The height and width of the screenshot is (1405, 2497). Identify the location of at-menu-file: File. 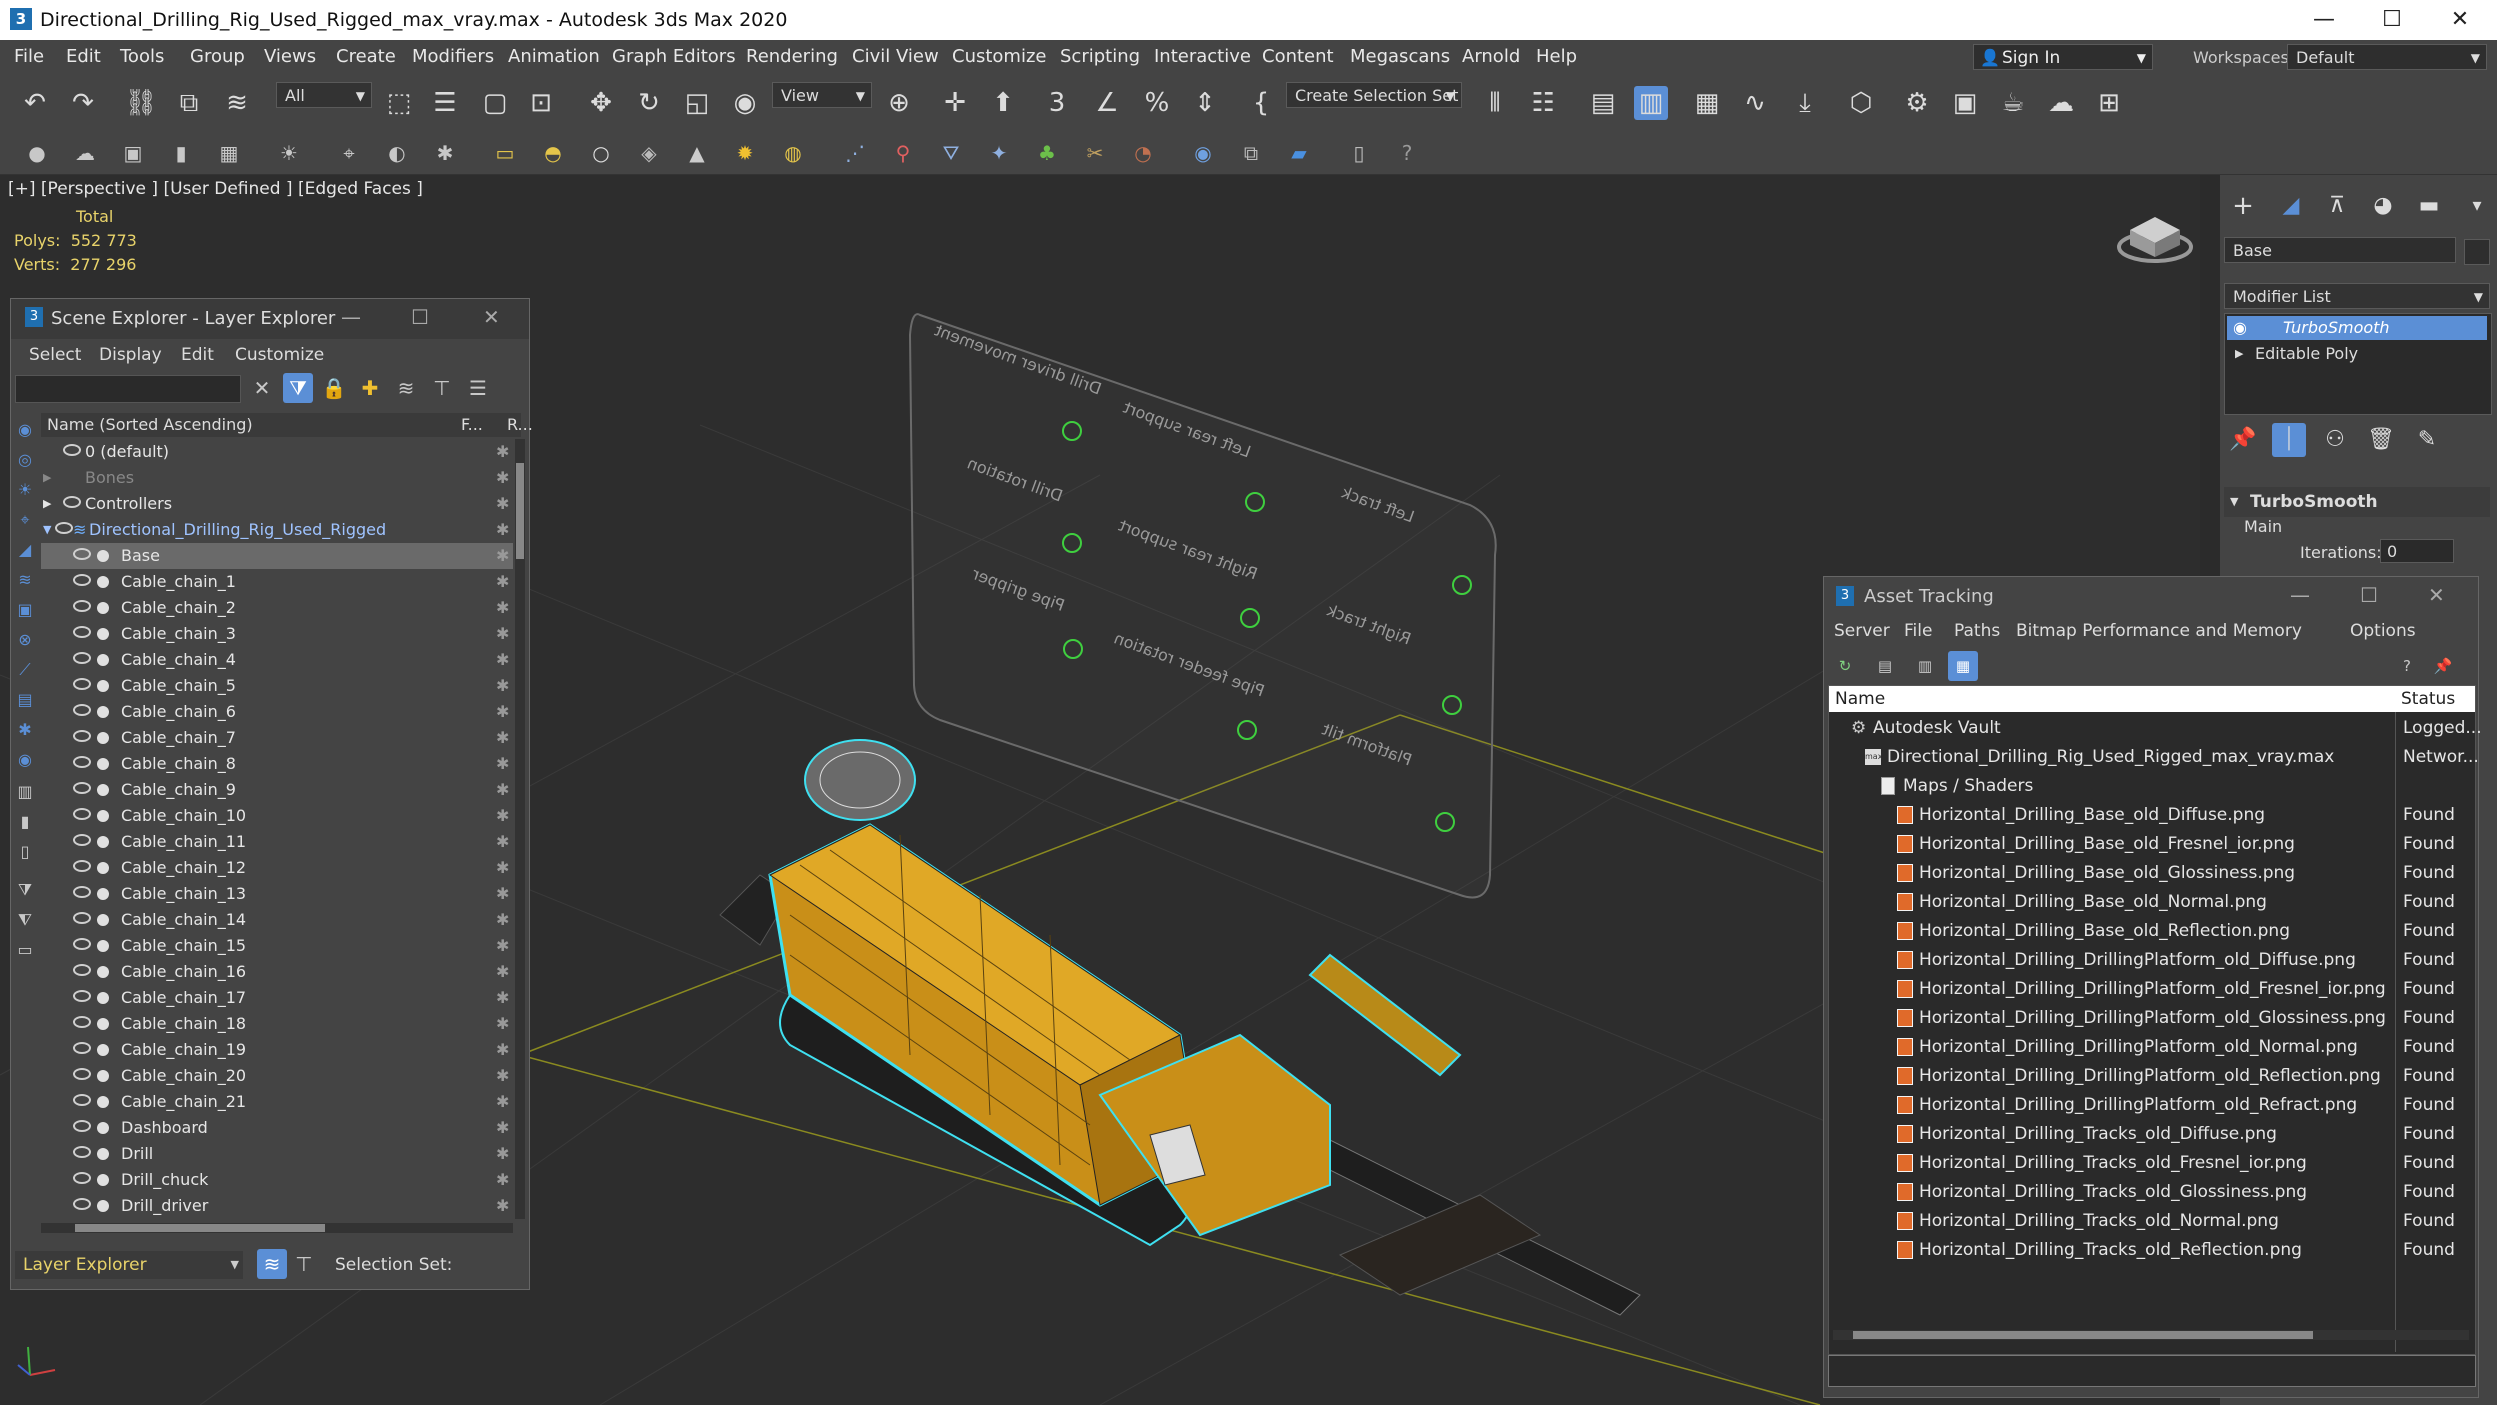
(1918, 631).